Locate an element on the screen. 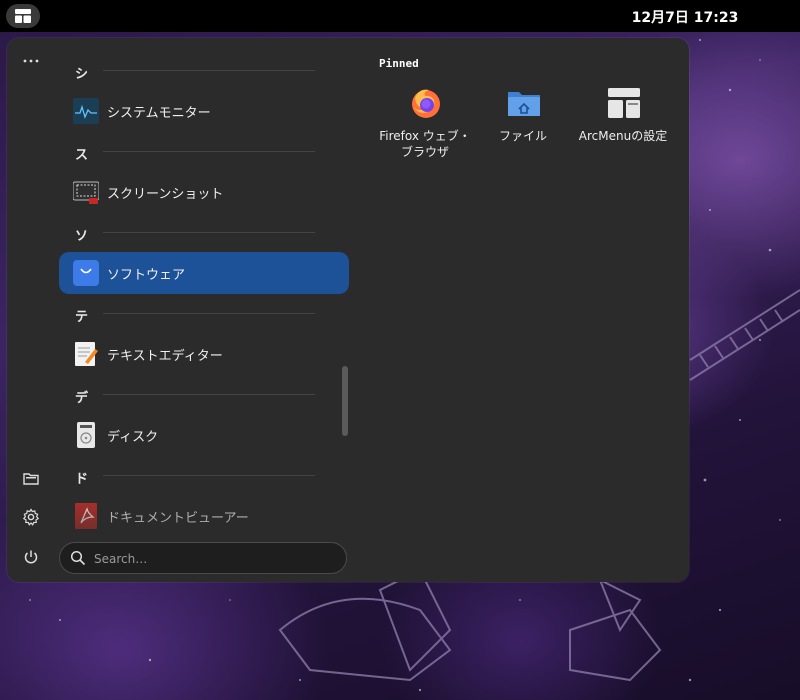 This screenshot has width=800, height=700. pinned-item-files: ファイル is located at coordinates (523, 127).